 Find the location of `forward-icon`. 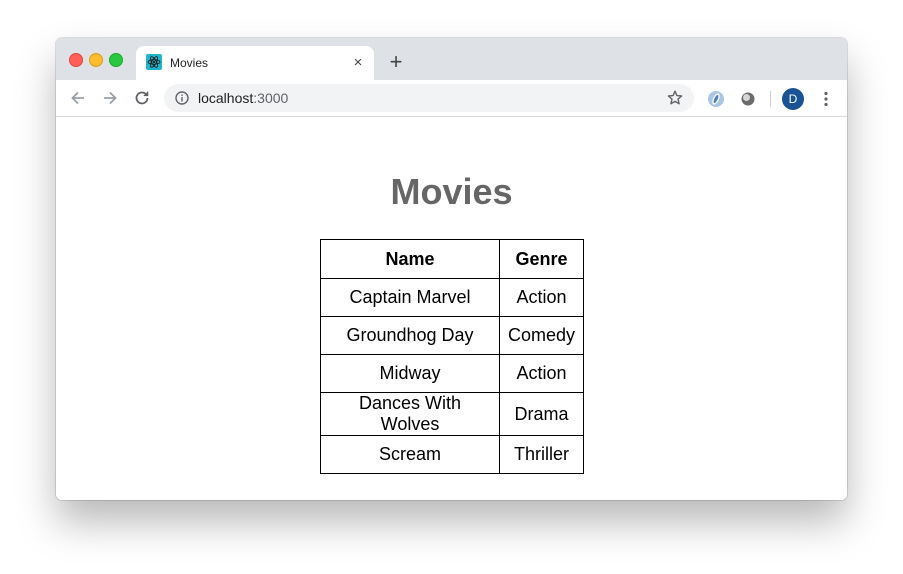

forward-icon is located at coordinates (110, 98).